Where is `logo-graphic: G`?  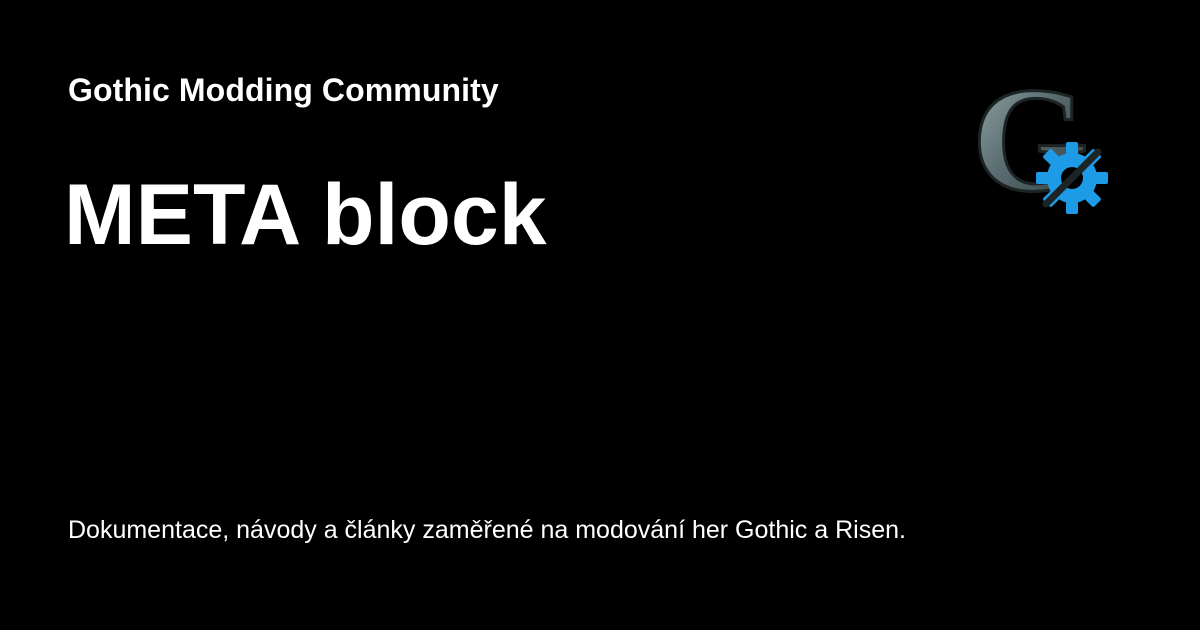
logo-graphic: G is located at coordinates (1039, 136).